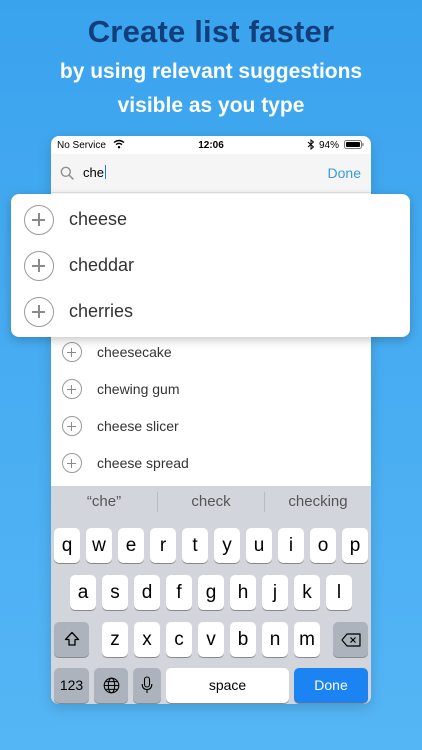 The width and height of the screenshot is (422, 750). What do you see at coordinates (243, 592) in the screenshot?
I see `key-h: h` at bounding box center [243, 592].